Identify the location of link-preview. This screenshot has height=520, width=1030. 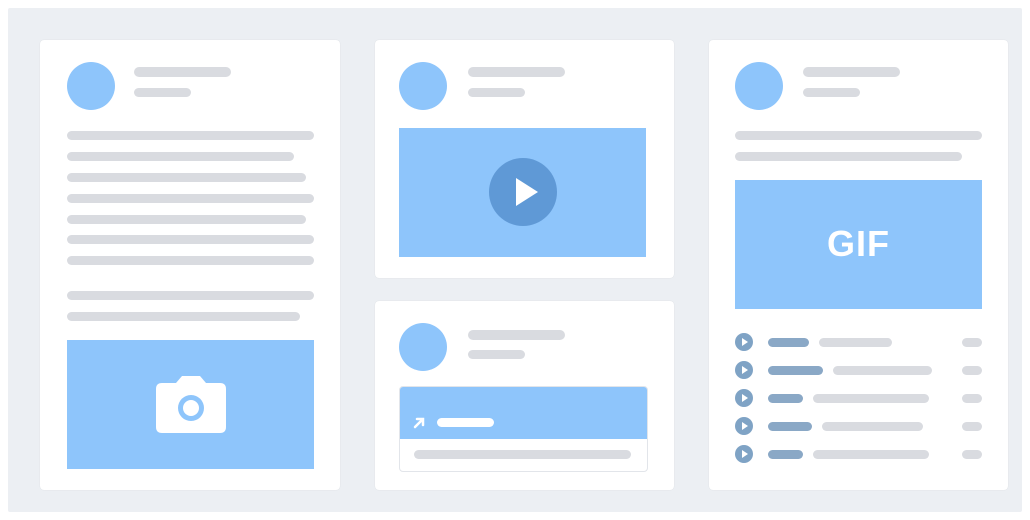
(523, 429).